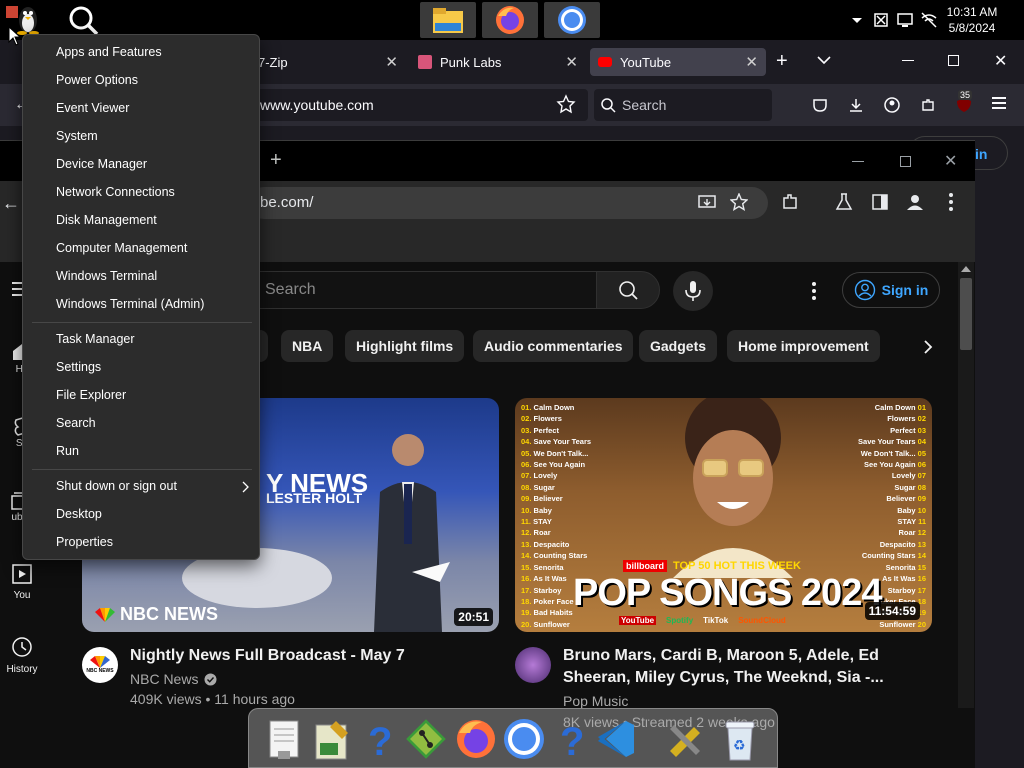 The height and width of the screenshot is (768, 1024). Describe the element at coordinates (814, 291) in the screenshot. I see `settings-kebab-icon` at that location.